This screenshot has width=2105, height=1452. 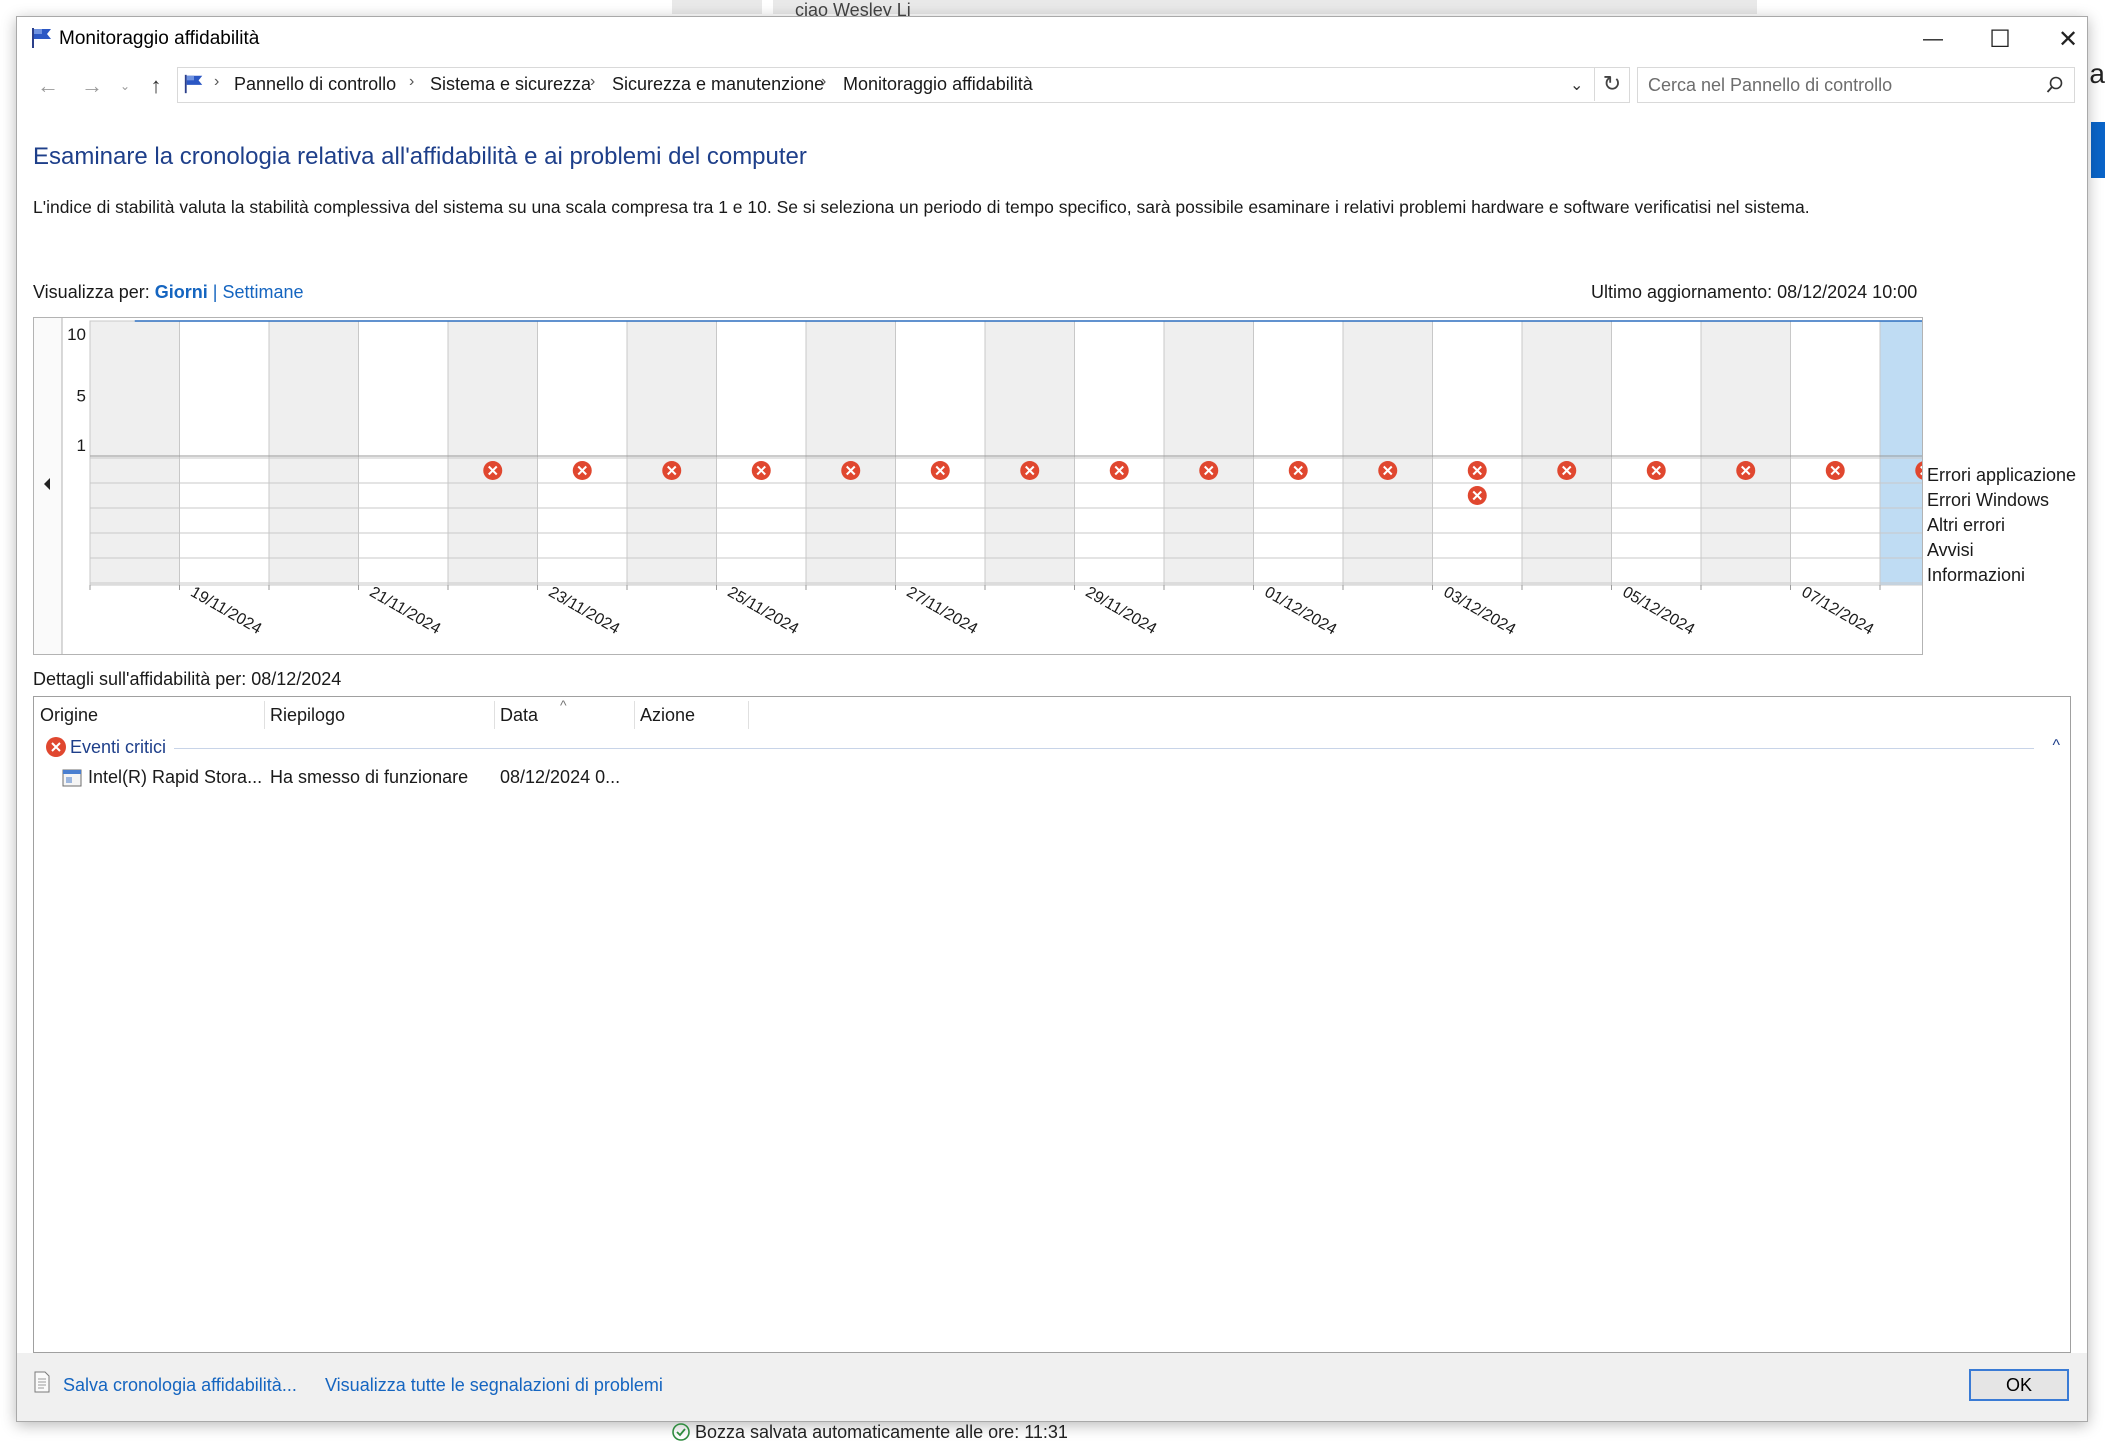 What do you see at coordinates (1611, 84) in the screenshot?
I see `refresh-button: ↻` at bounding box center [1611, 84].